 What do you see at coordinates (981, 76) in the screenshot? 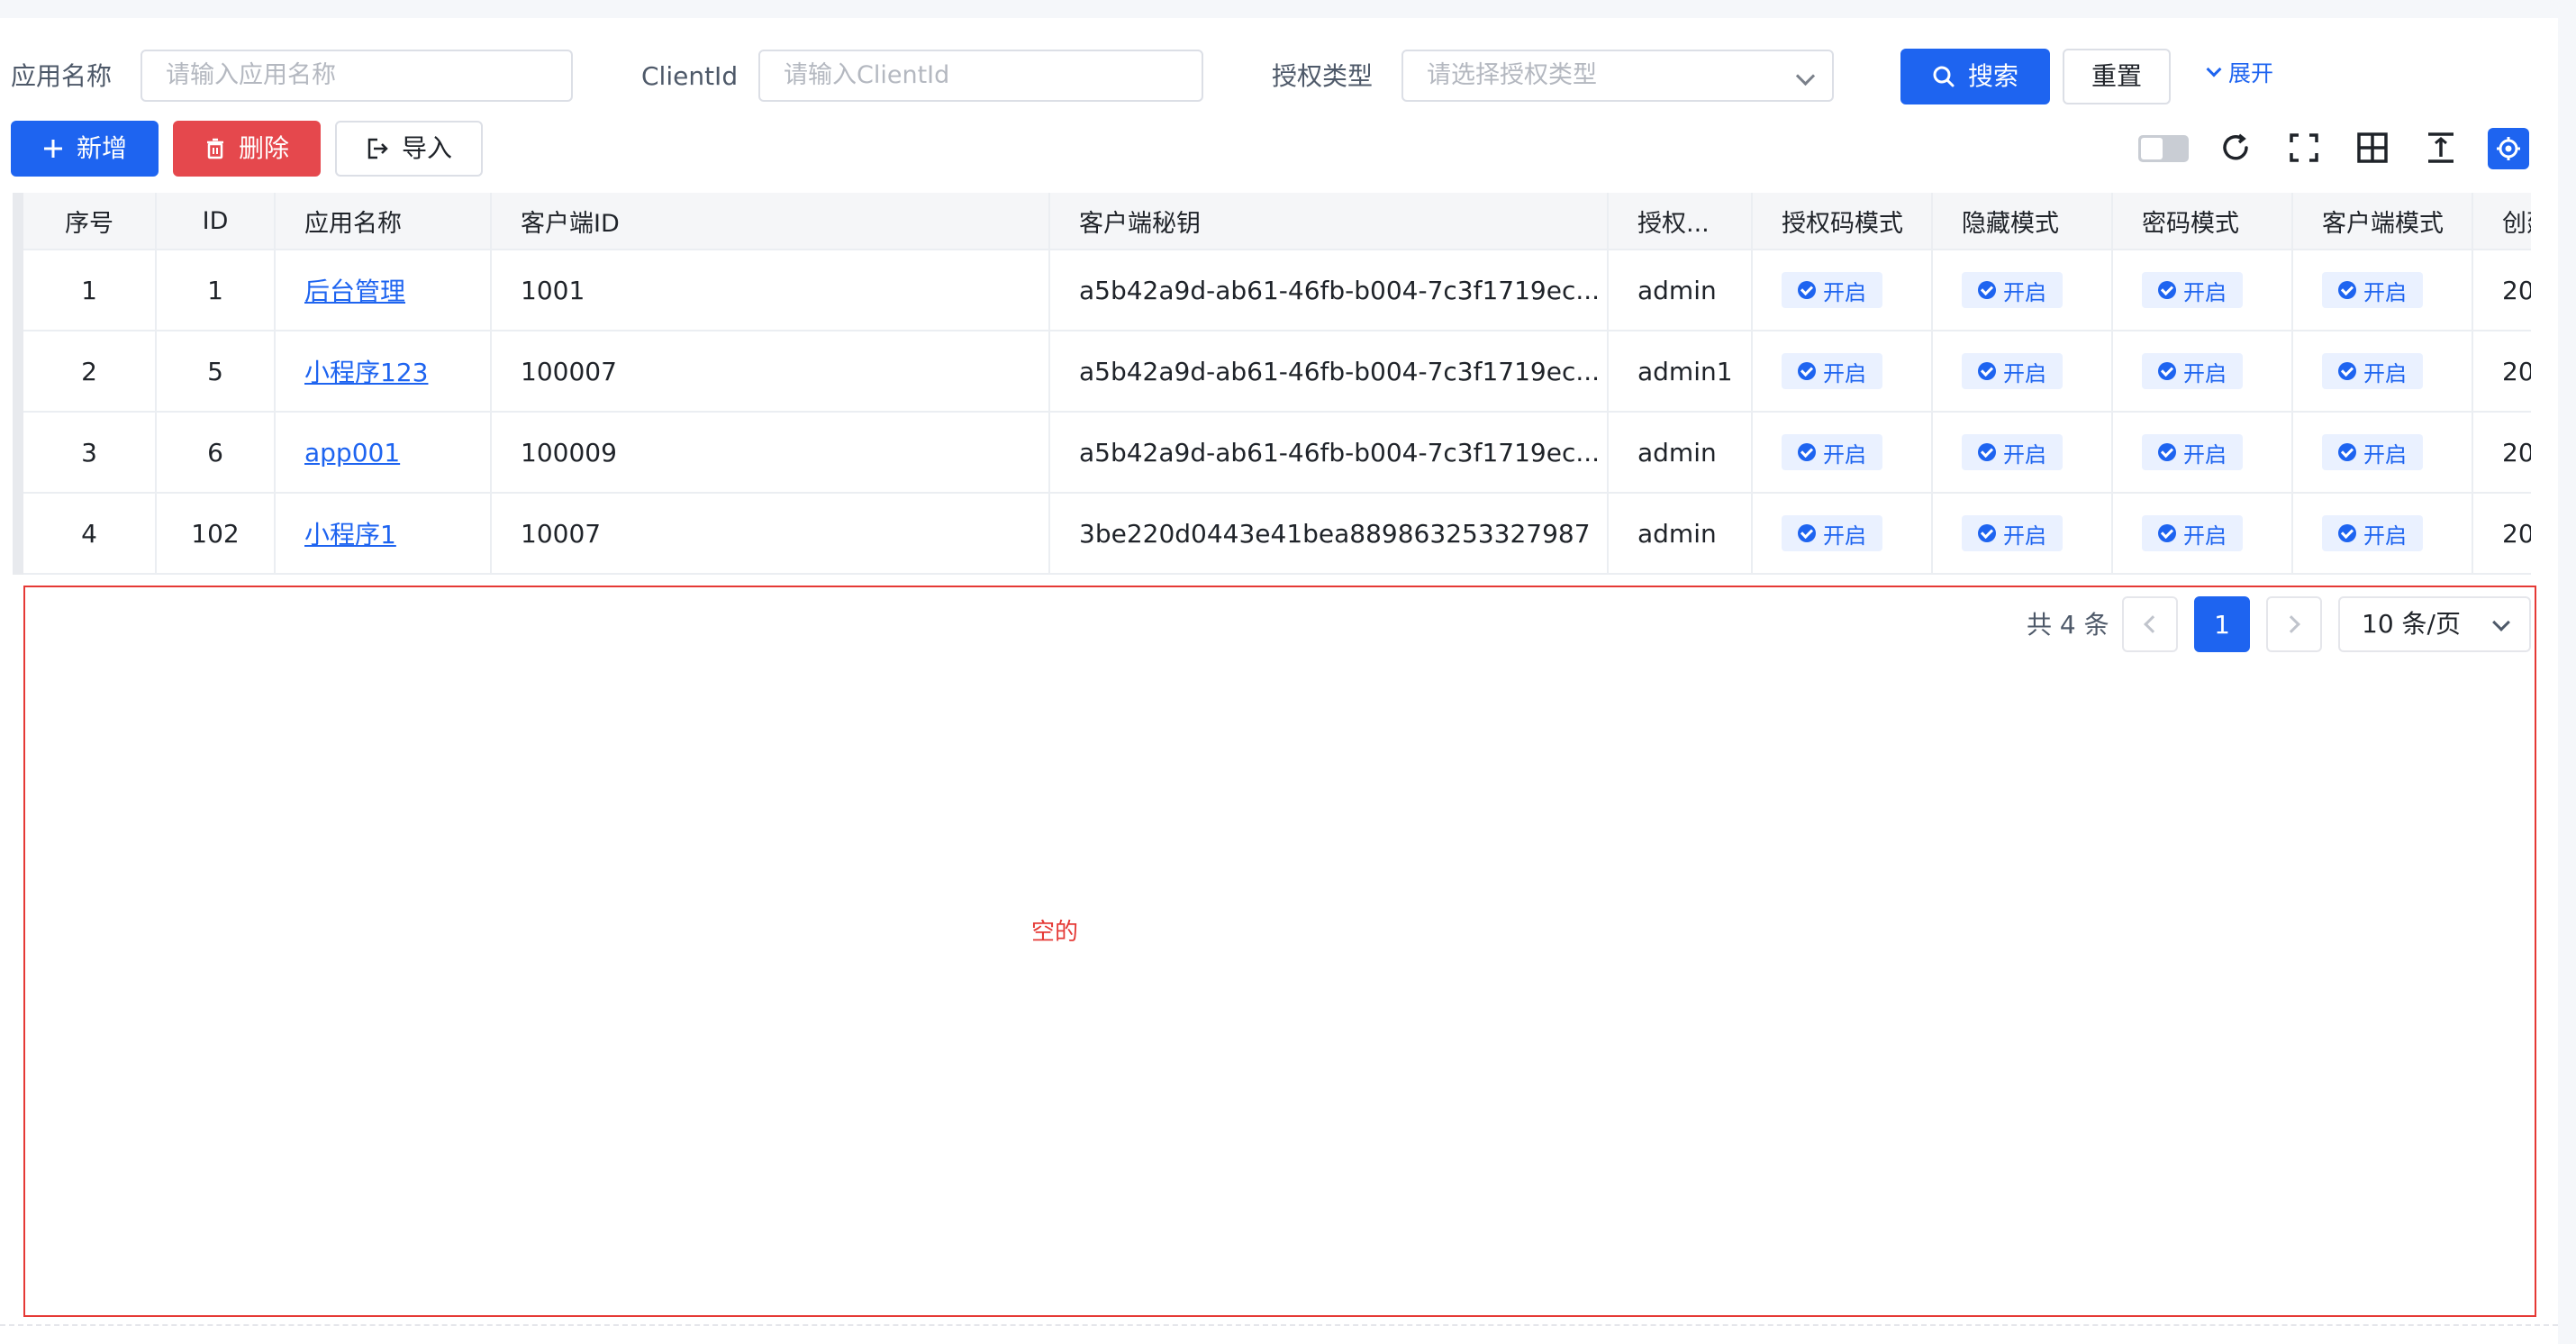
I see `client-id-input: 请输入ClientId` at bounding box center [981, 76].